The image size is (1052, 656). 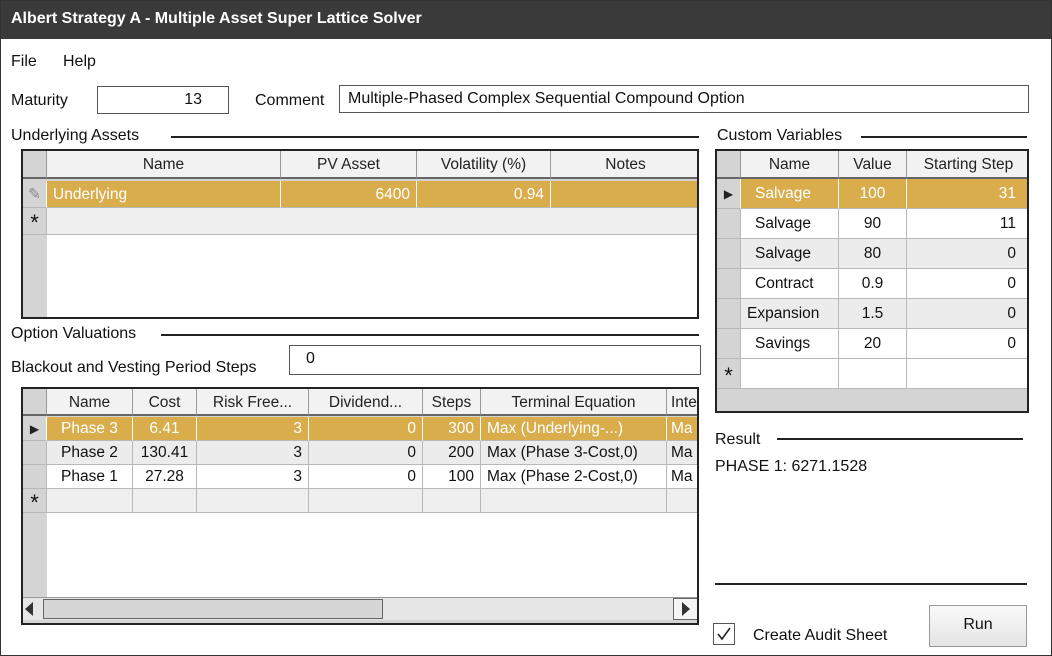 What do you see at coordinates (349, 165) in the screenshot?
I see `col-header-pv-asset: PV Asset` at bounding box center [349, 165].